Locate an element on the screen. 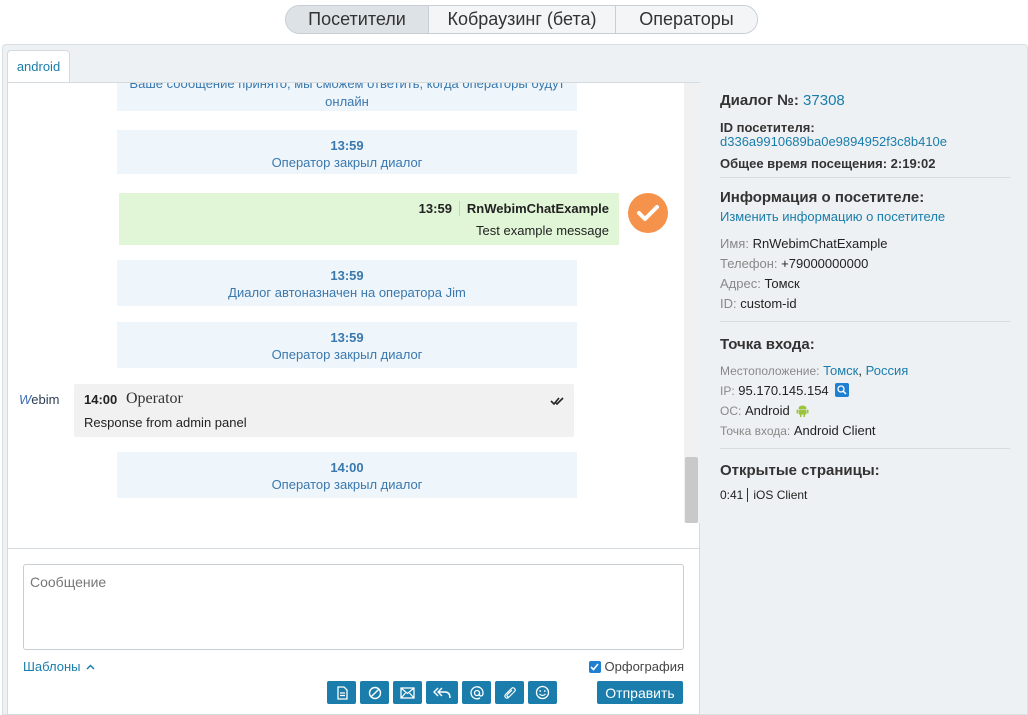 The height and width of the screenshot is (715, 1028). document-icon is located at coordinates (341, 692).